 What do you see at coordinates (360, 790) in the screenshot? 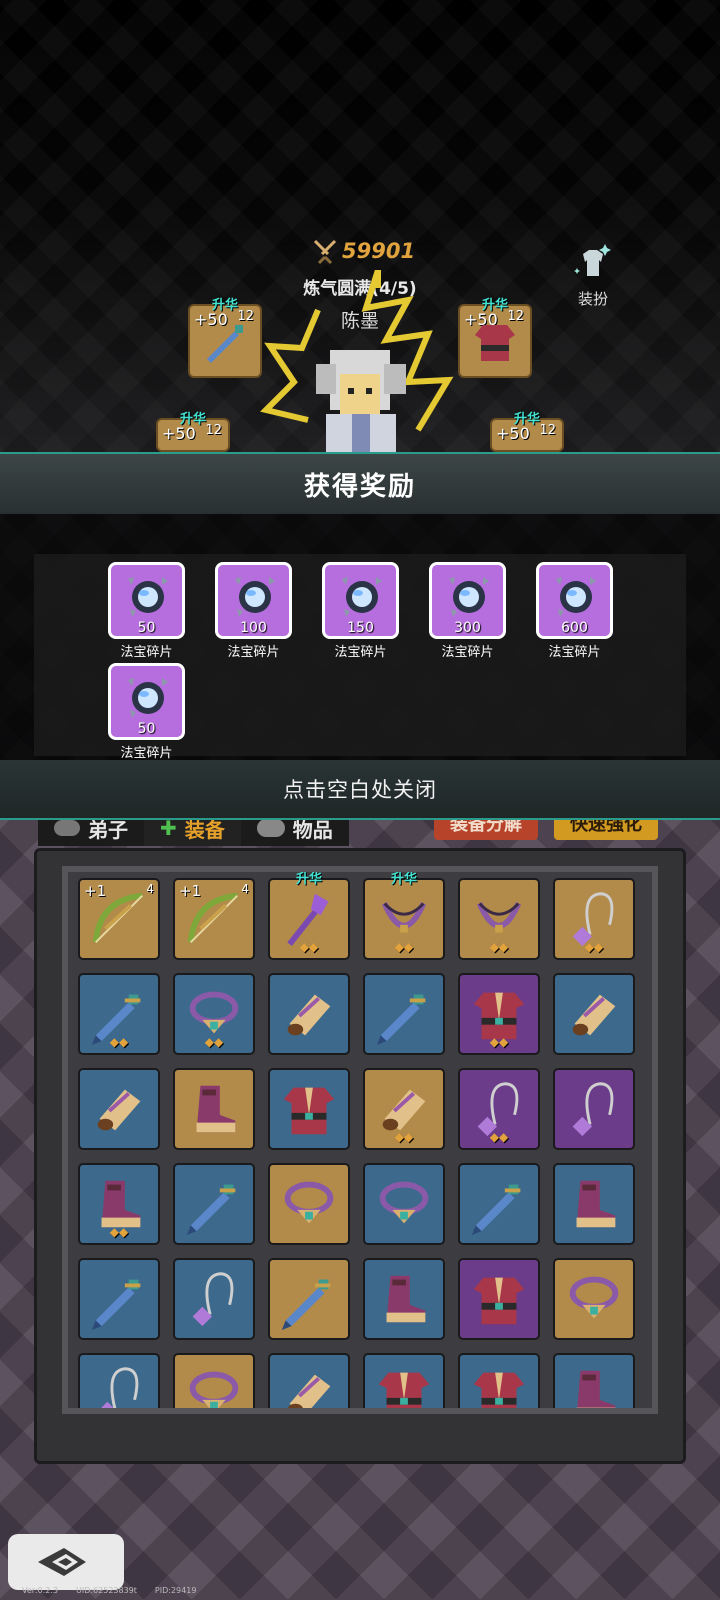
I see `close-hint-banner: 点击空白处关闭` at bounding box center [360, 790].